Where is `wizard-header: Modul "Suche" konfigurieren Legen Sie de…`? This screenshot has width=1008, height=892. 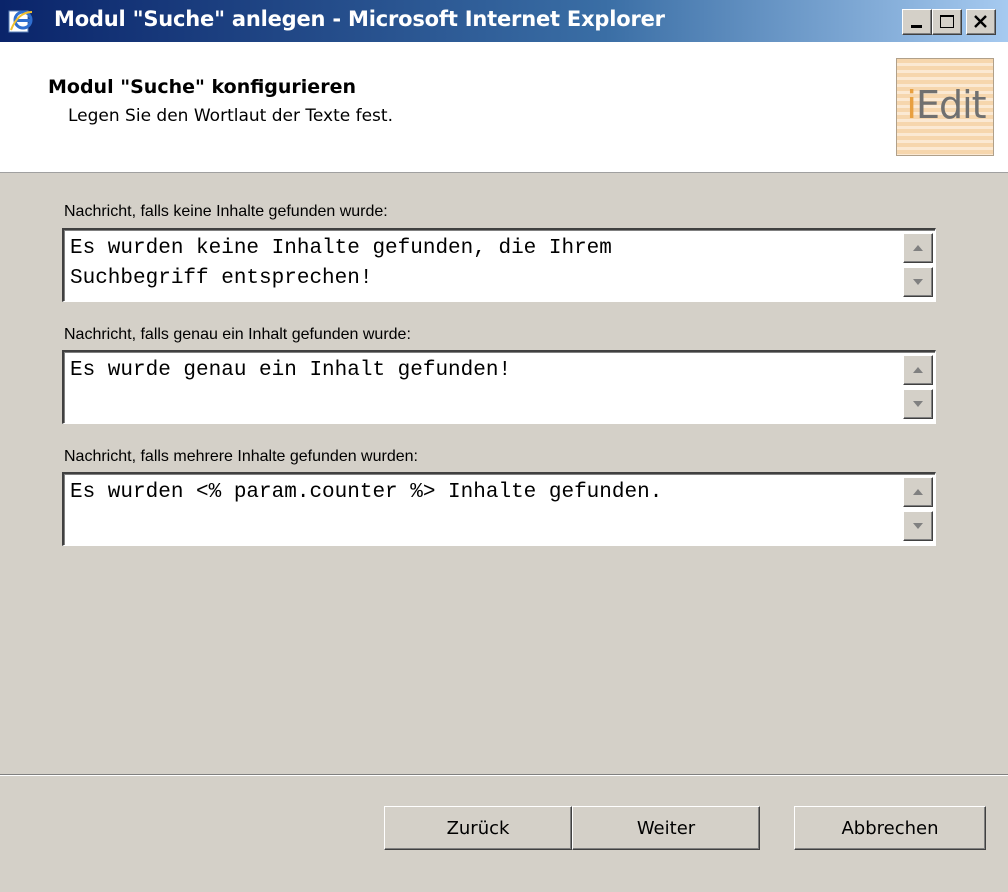 wizard-header: Modul "Suche" konfigurieren Legen Sie de… is located at coordinates (504, 107).